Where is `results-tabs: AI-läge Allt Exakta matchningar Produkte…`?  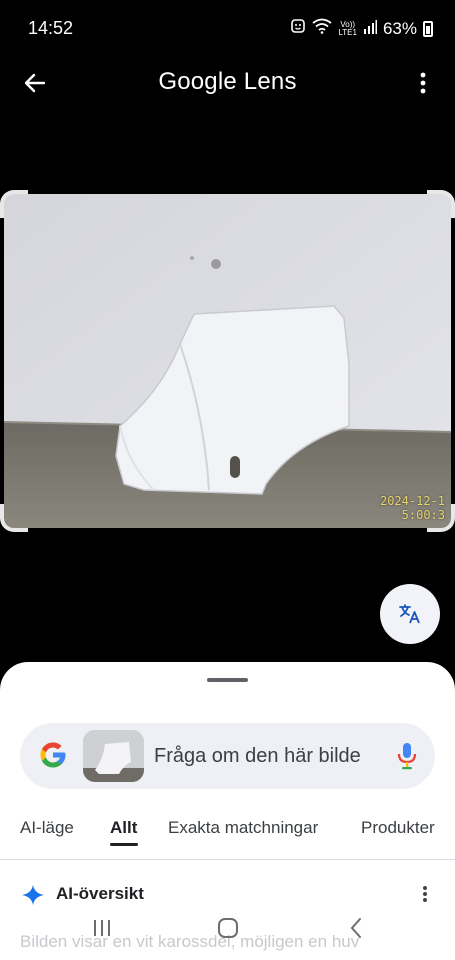
results-tabs: AI-läge Allt Exakta matchningar Produkte… is located at coordinates (227, 836).